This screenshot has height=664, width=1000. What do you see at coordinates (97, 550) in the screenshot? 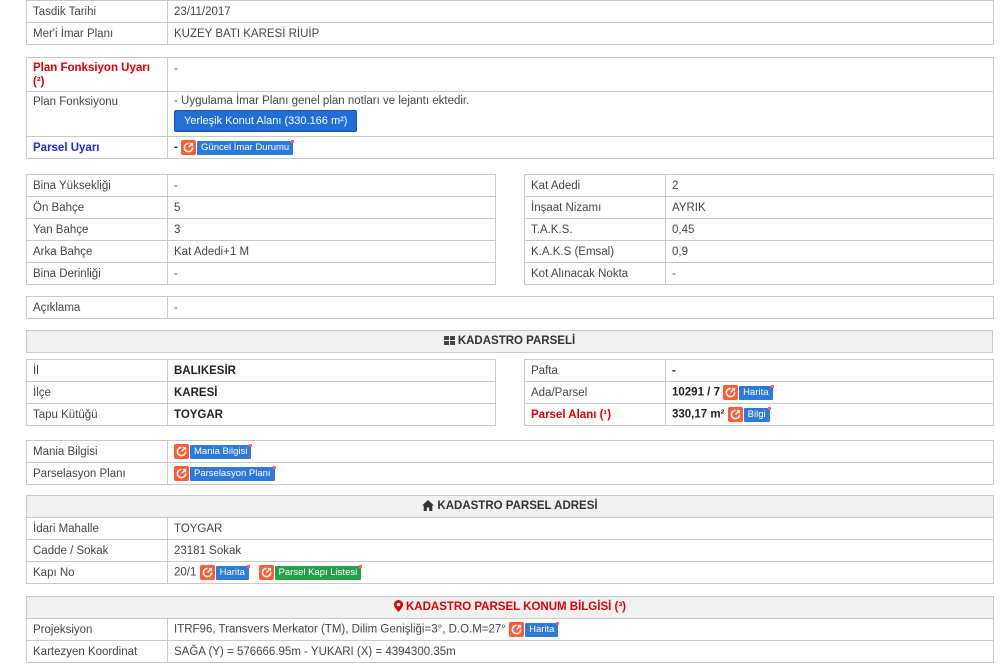
I see `cadde-sokak-label: Cadde / Sokak` at bounding box center [97, 550].